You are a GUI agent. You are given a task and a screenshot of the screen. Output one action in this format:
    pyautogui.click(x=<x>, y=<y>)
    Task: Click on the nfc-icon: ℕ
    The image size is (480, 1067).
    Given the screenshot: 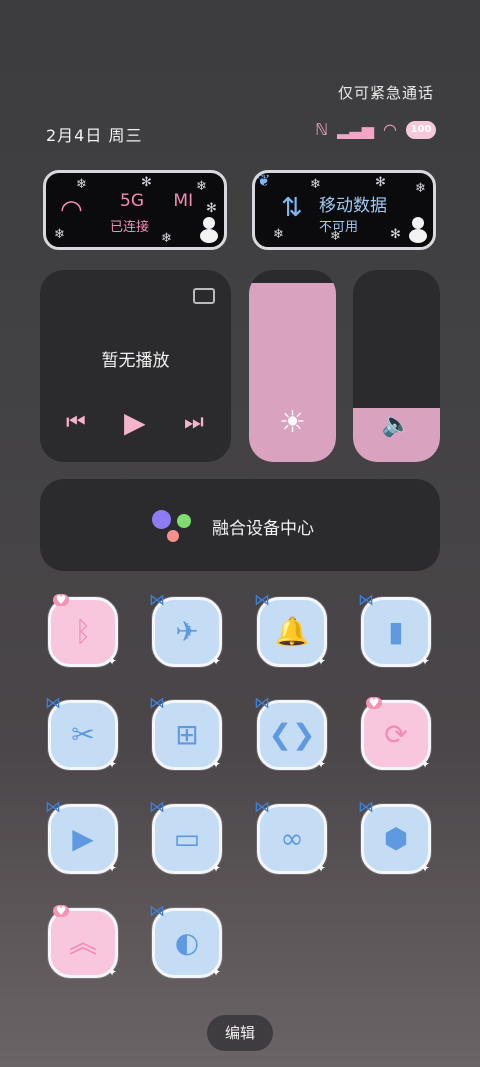 What is the action you would take?
    pyautogui.click(x=322, y=129)
    